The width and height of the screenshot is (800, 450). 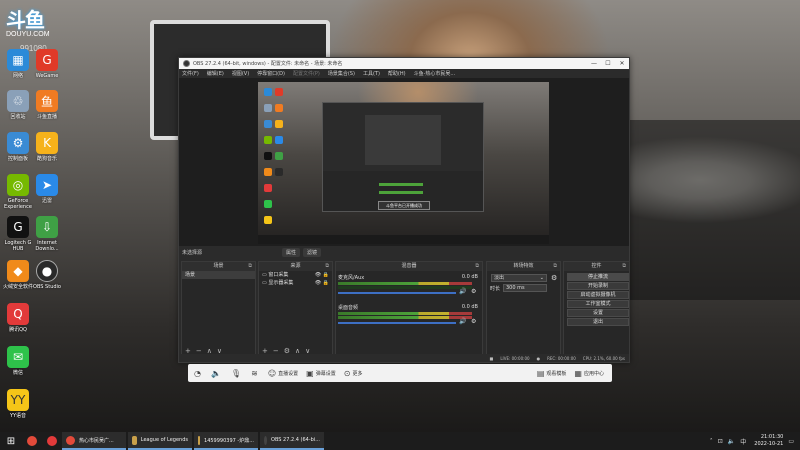 I want to click on network-icon: ⊡, so click(x=720, y=441).